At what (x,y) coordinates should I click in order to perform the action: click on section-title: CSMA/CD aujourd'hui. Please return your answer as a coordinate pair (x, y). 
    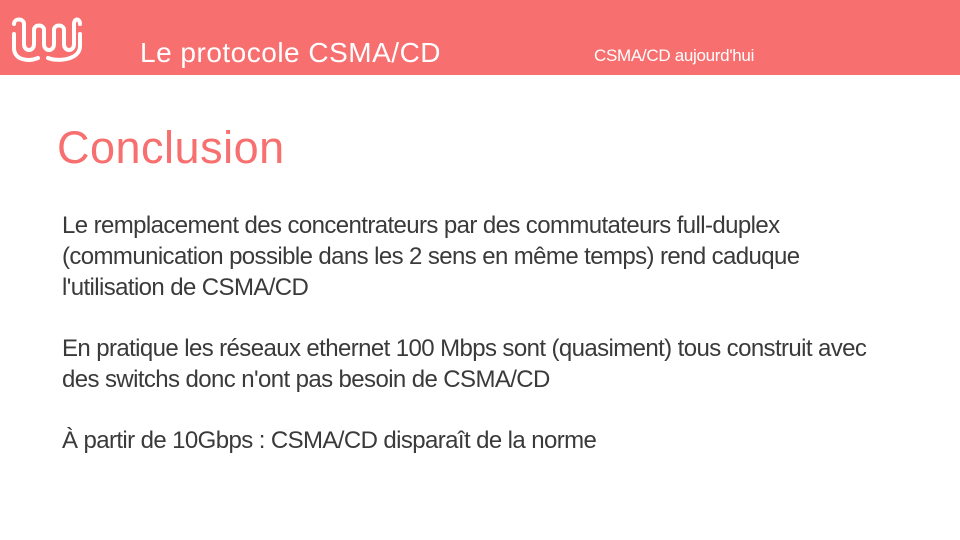
    Looking at the image, I should click on (674, 55).